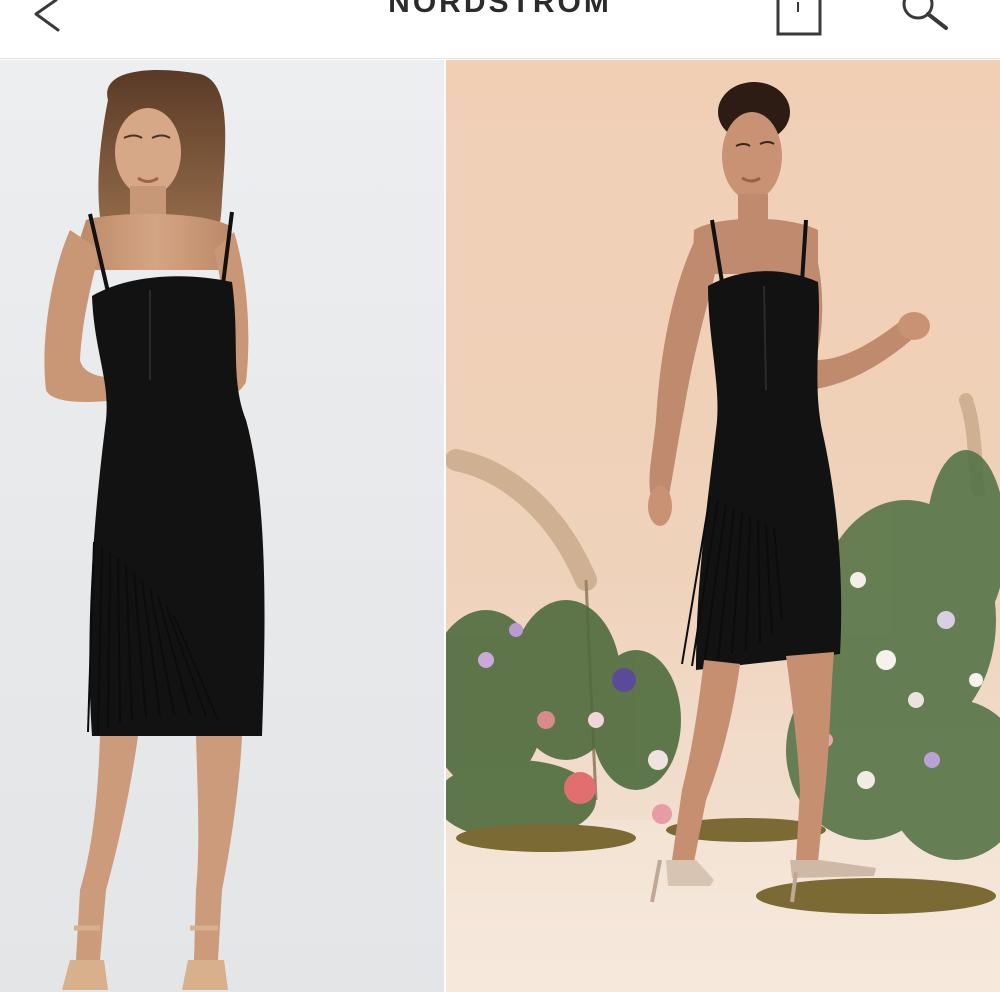 The height and width of the screenshot is (1000, 1000). I want to click on shopping-bag-button, so click(798, 20).